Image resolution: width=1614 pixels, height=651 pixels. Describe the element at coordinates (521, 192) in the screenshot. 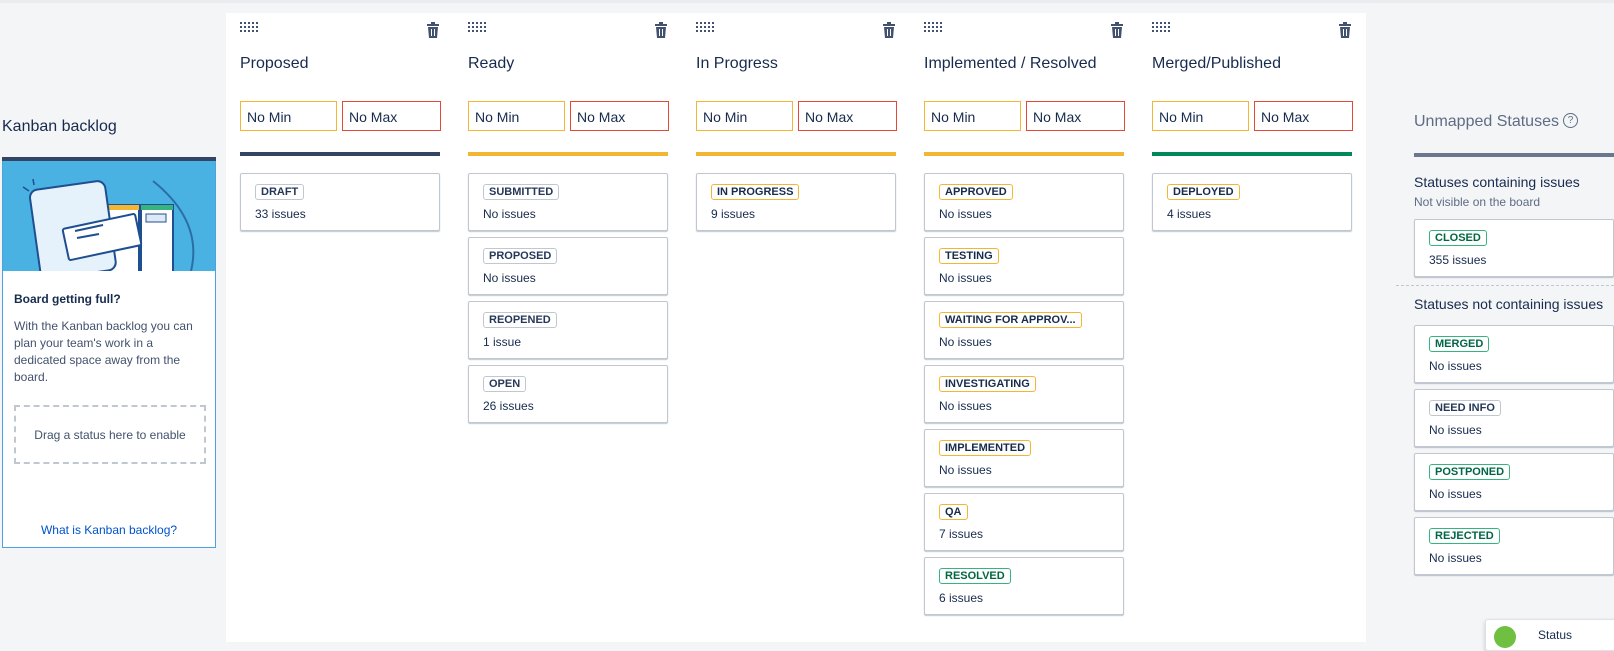

I see `status-lozenge: SUBMITTED` at that location.